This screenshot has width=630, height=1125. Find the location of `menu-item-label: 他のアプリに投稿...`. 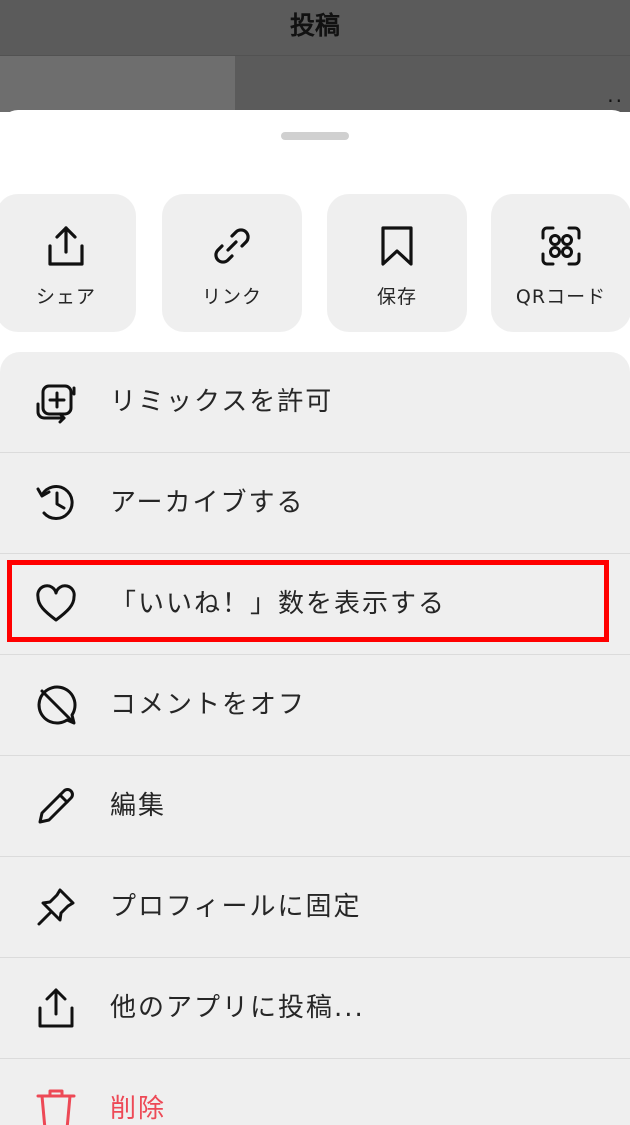

menu-item-label: 他のアプリに投稿... is located at coordinates (237, 1008).